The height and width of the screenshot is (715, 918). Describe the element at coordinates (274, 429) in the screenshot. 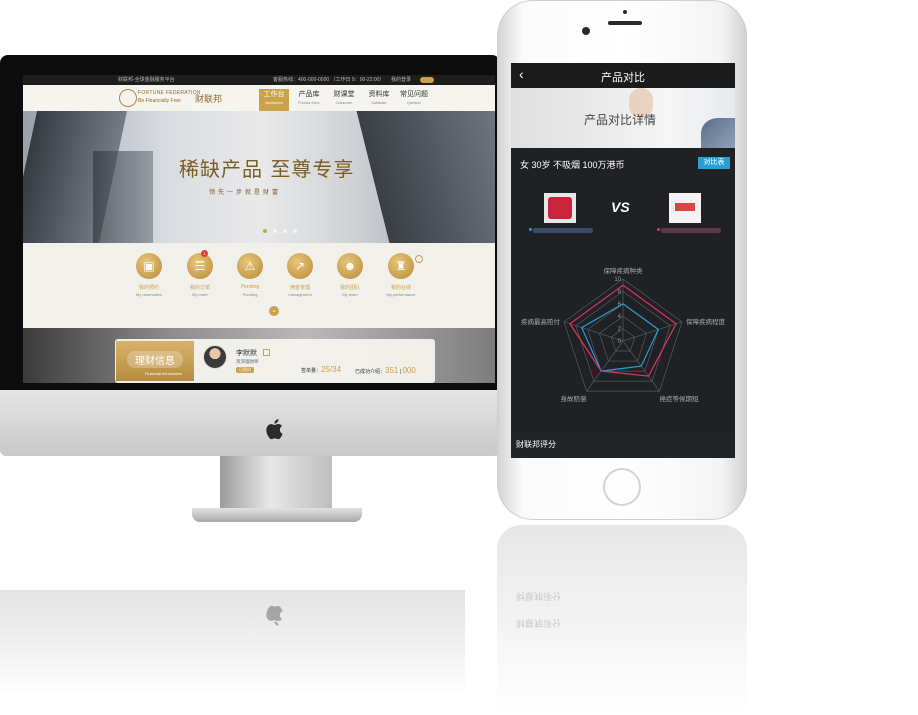

I see `apple-logo-icon` at that location.